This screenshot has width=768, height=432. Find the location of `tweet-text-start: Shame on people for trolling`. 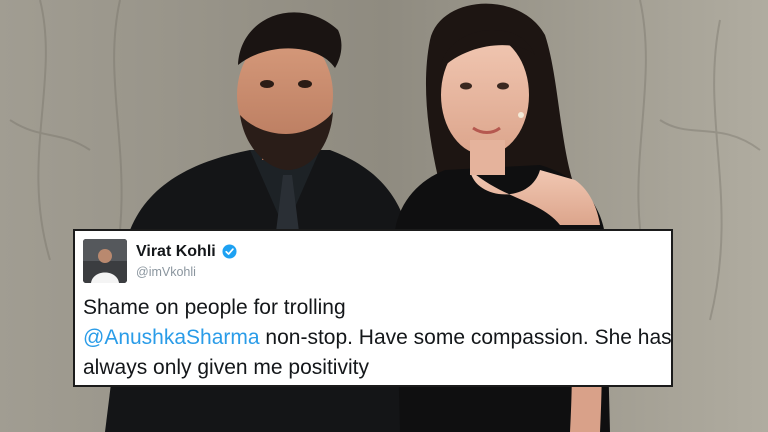

tweet-text-start: Shame on people for trolling is located at coordinates (214, 307).